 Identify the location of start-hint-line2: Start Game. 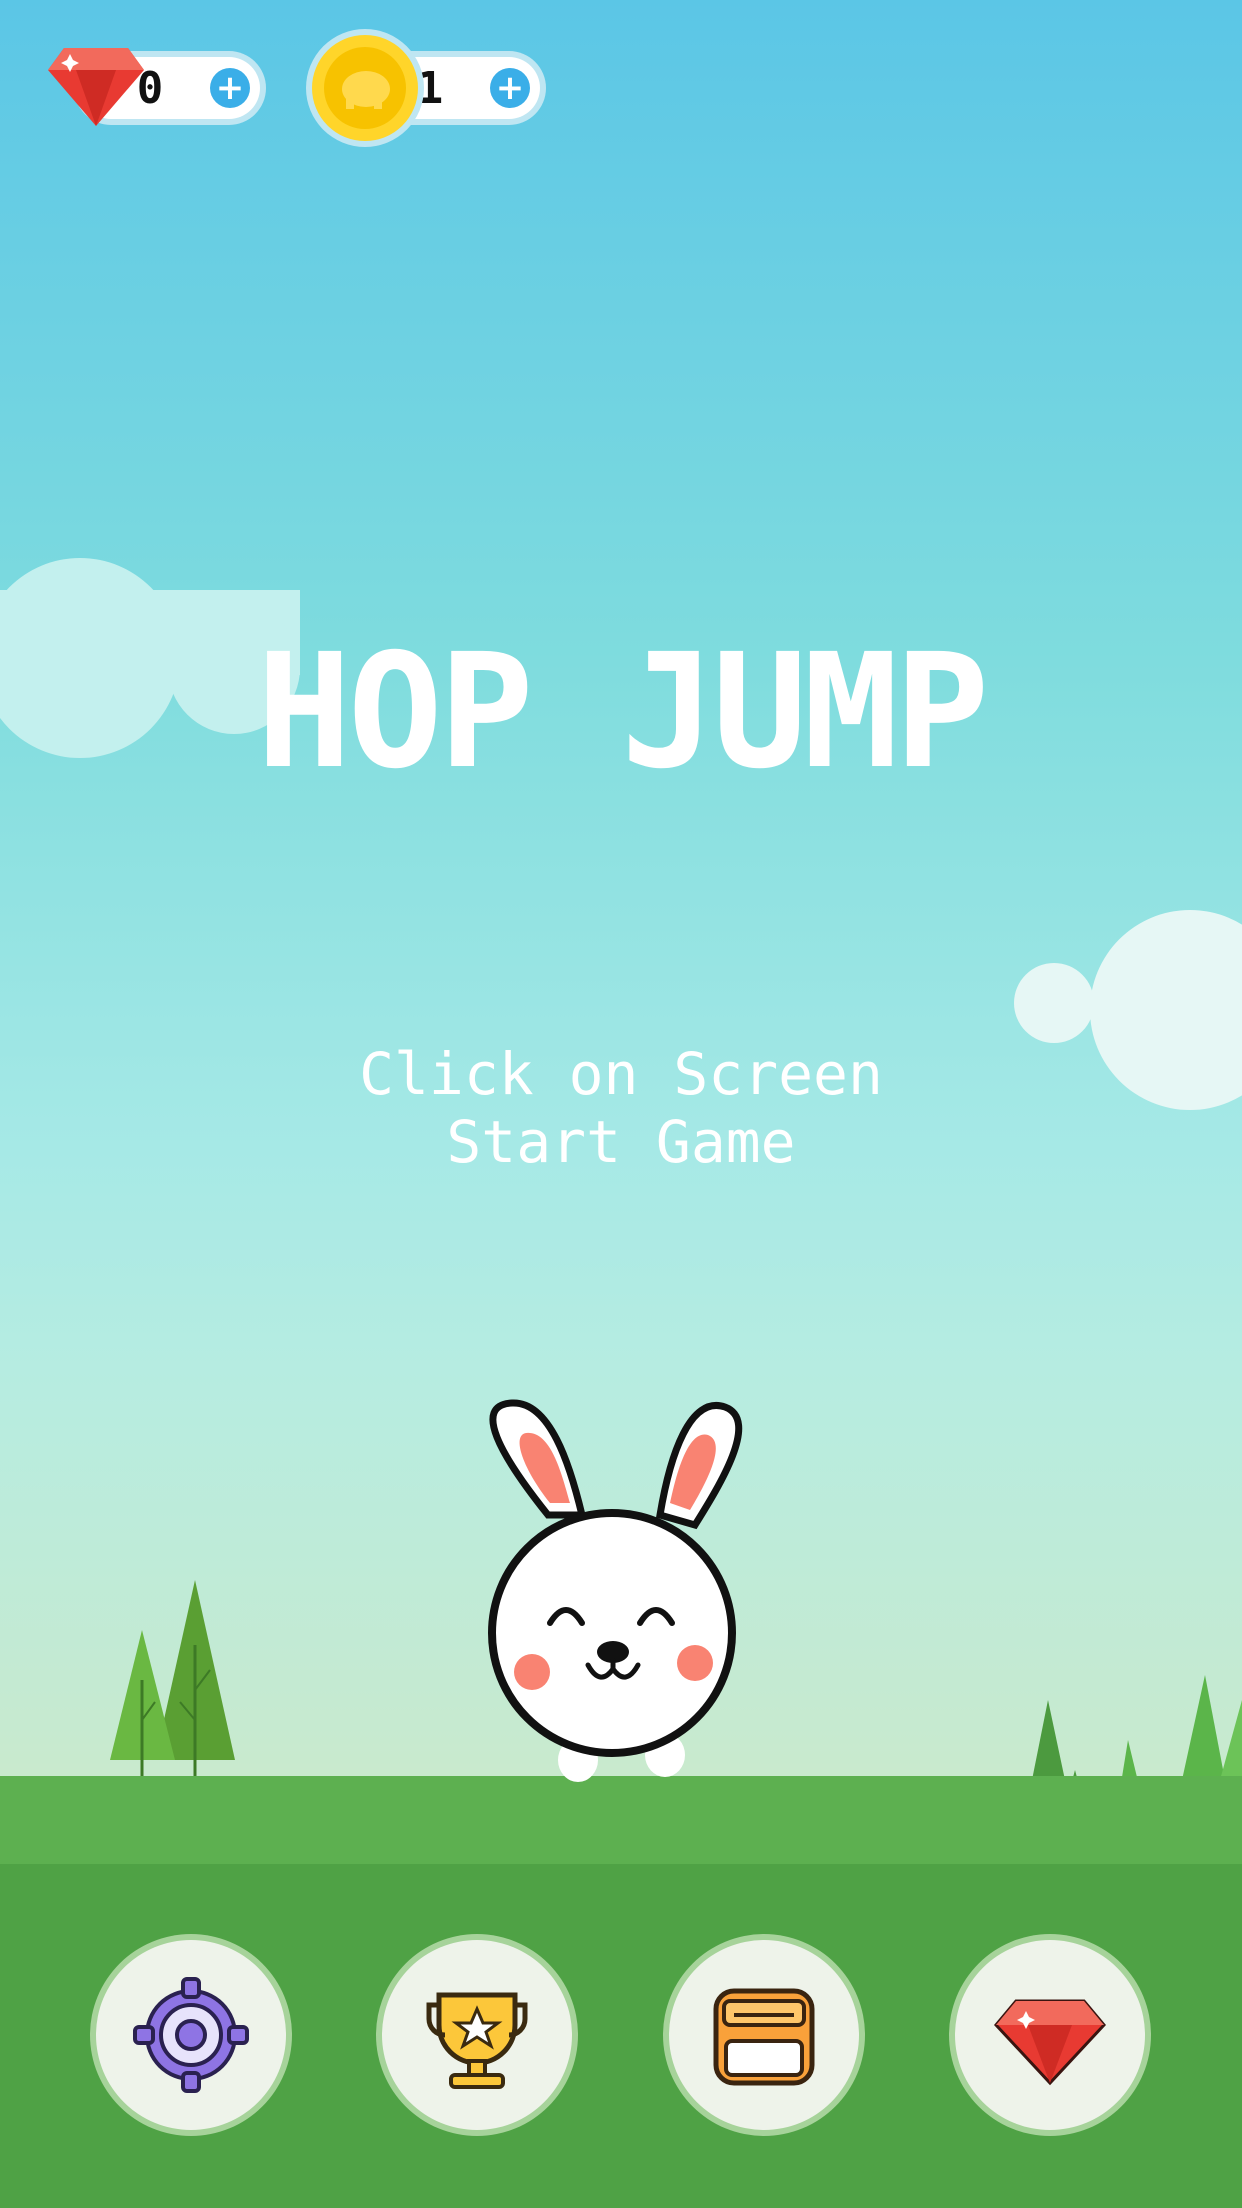
(621, 1142).